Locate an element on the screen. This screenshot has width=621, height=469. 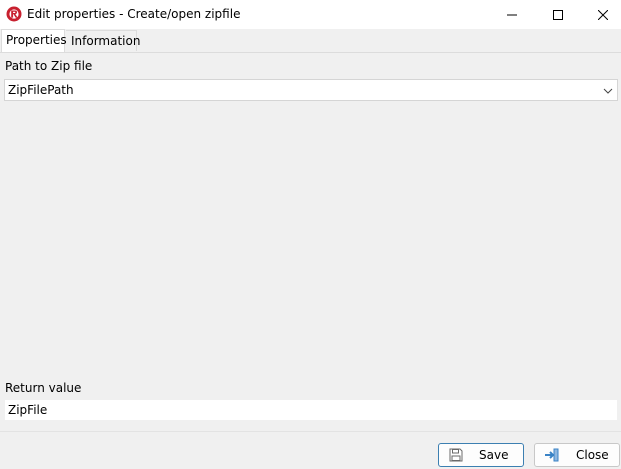
title-bar: Edit properties - Create/open zipfile is located at coordinates (310, 14).